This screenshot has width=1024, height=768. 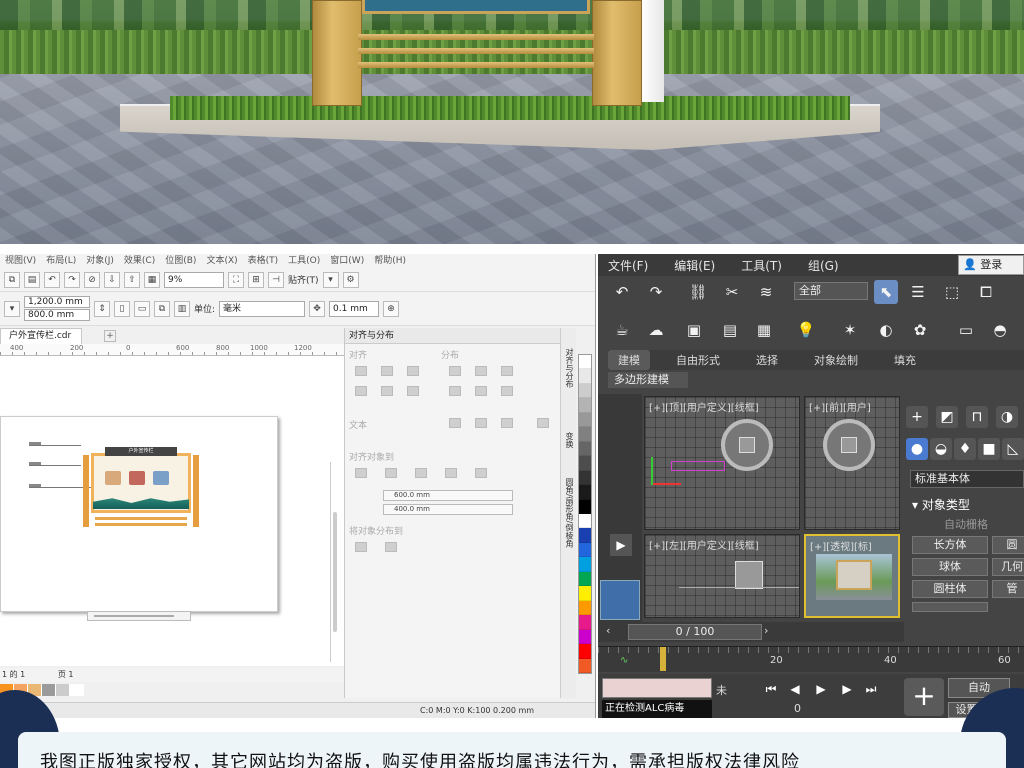 What do you see at coordinates (194, 279) in the screenshot?
I see `zoom-level-field: 9%` at bounding box center [194, 279].